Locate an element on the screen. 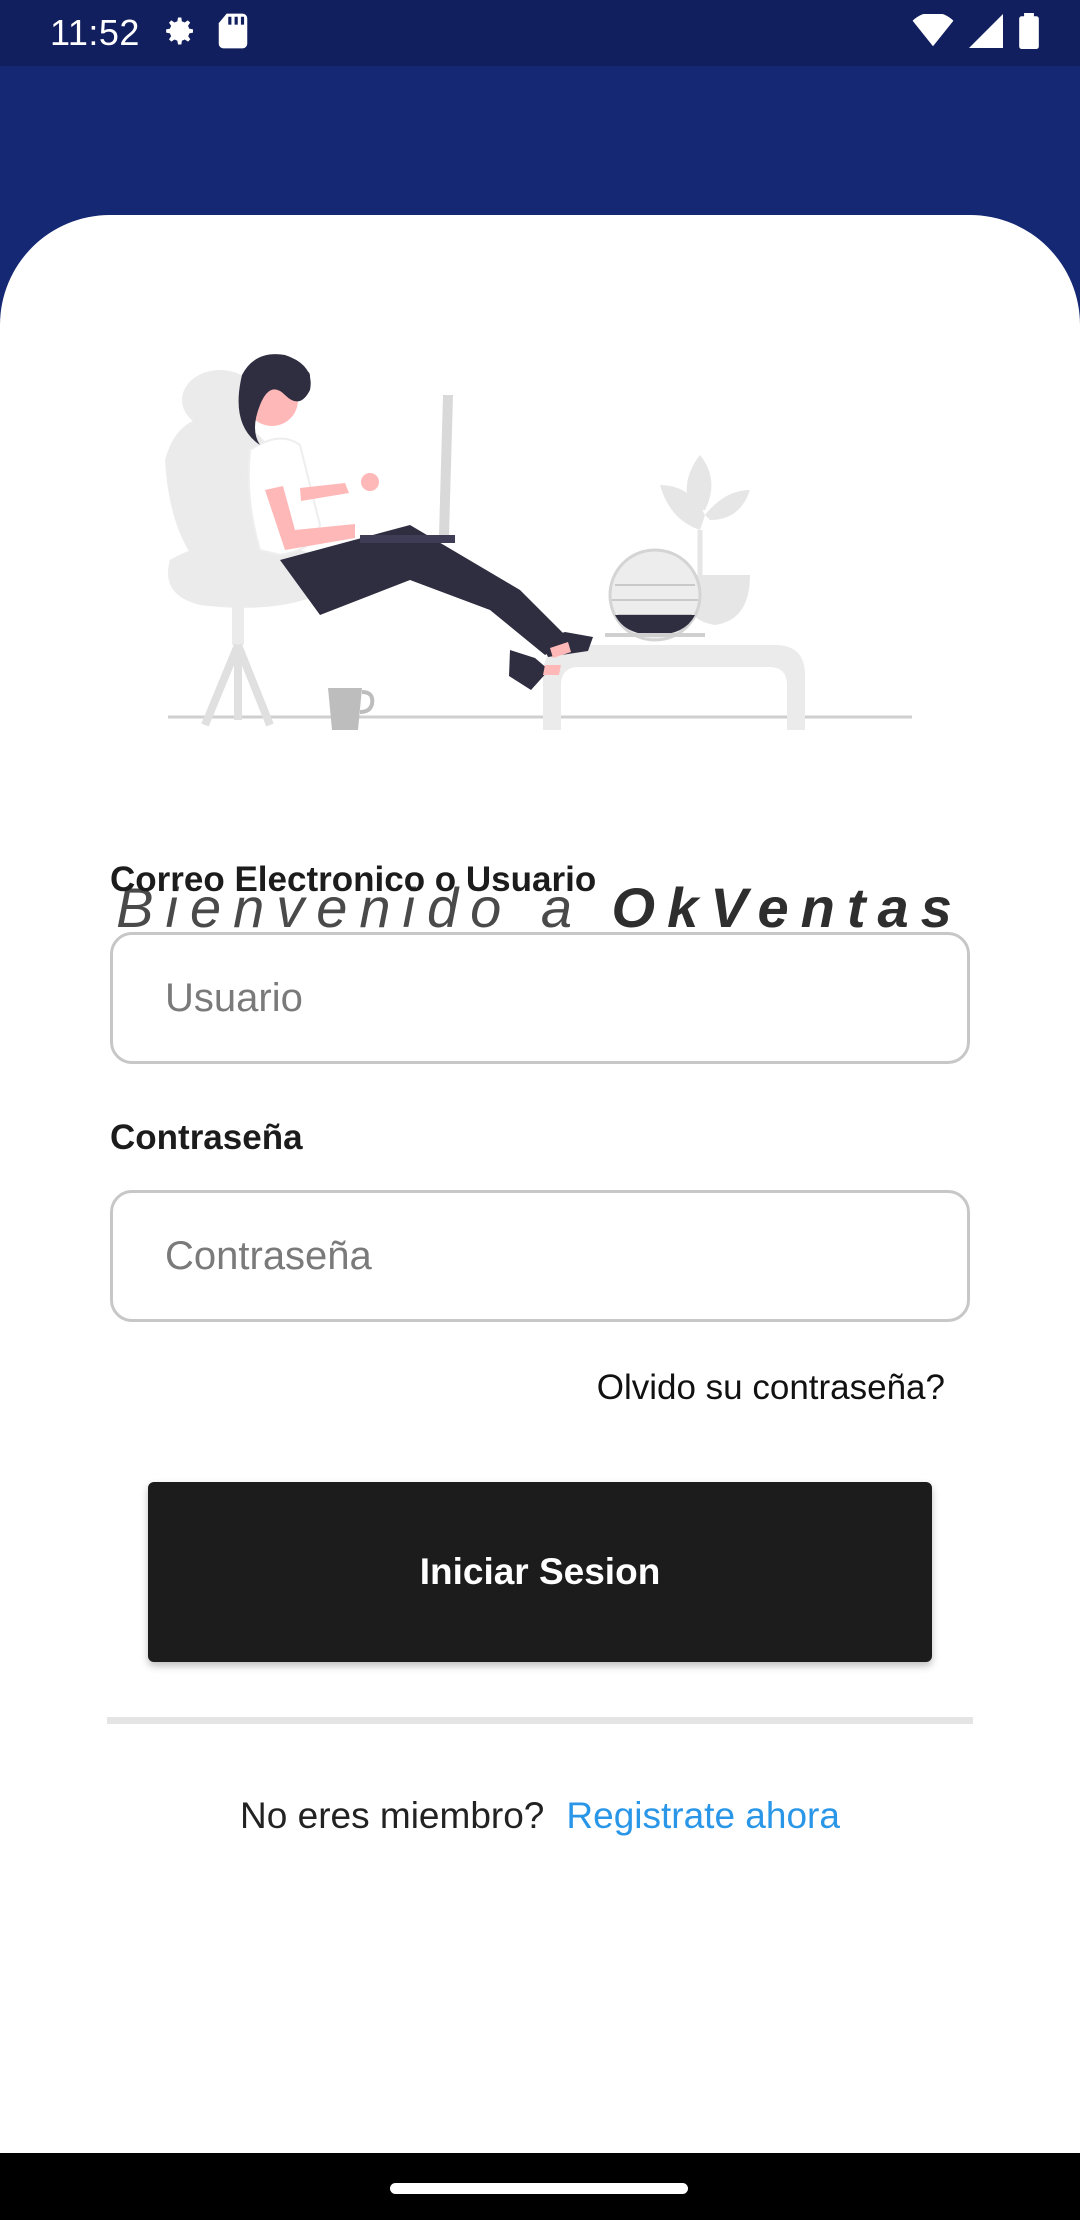 The width and height of the screenshot is (1080, 2220). status-bar: 11:52 is located at coordinates (540, 33).